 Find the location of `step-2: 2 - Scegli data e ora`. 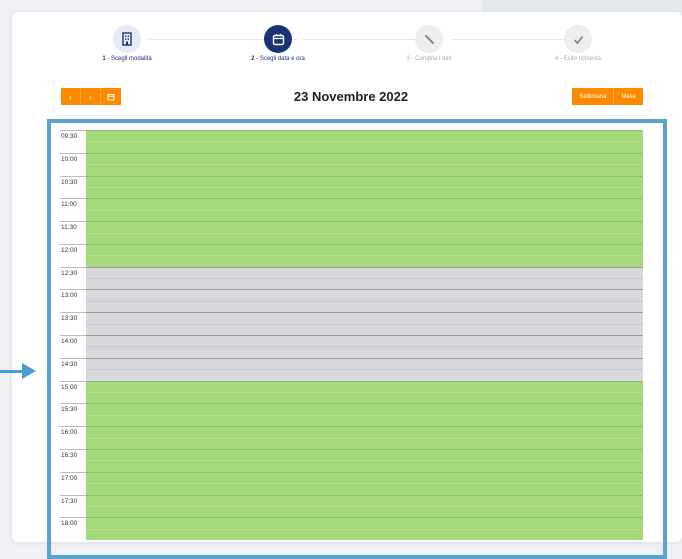

step-2: 2 - Scegli data e ora is located at coordinates (278, 43).